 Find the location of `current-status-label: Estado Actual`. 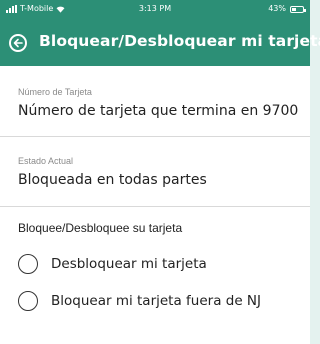

current-status-label: Estado Actual is located at coordinates (46, 161).